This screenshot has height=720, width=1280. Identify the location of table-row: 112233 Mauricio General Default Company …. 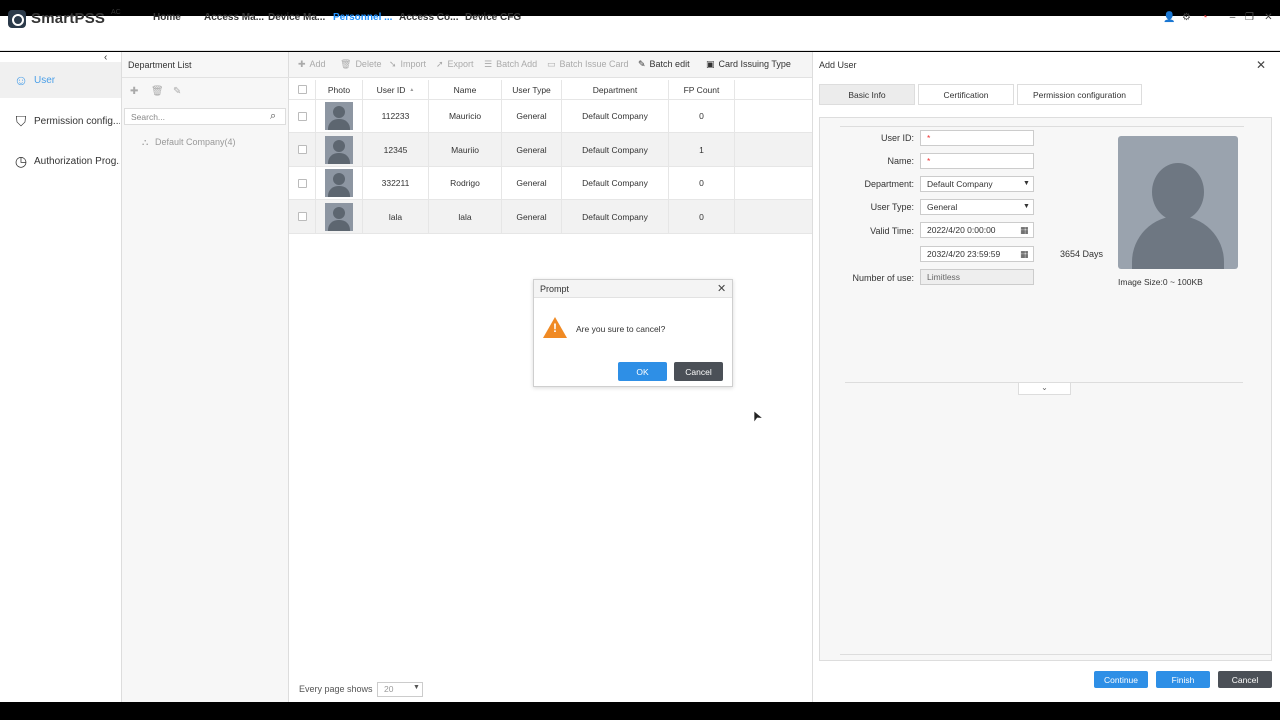
(550, 116).